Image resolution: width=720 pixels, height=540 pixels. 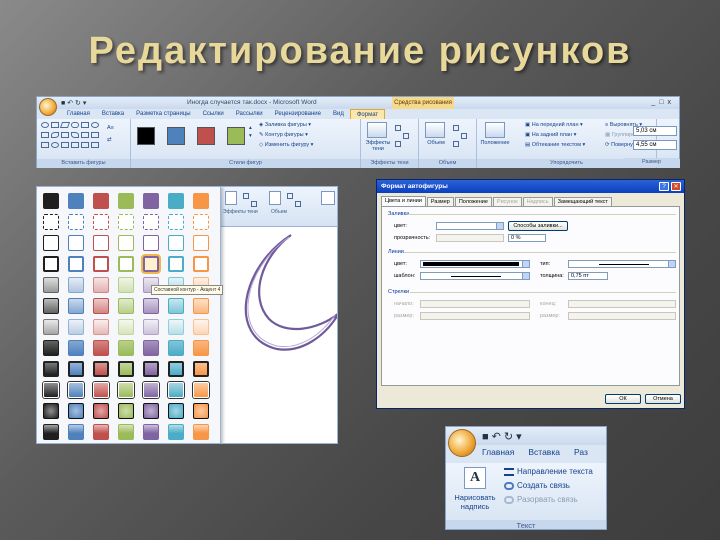 I want to click on fill-color-dropdown, so click(x=470, y=226).